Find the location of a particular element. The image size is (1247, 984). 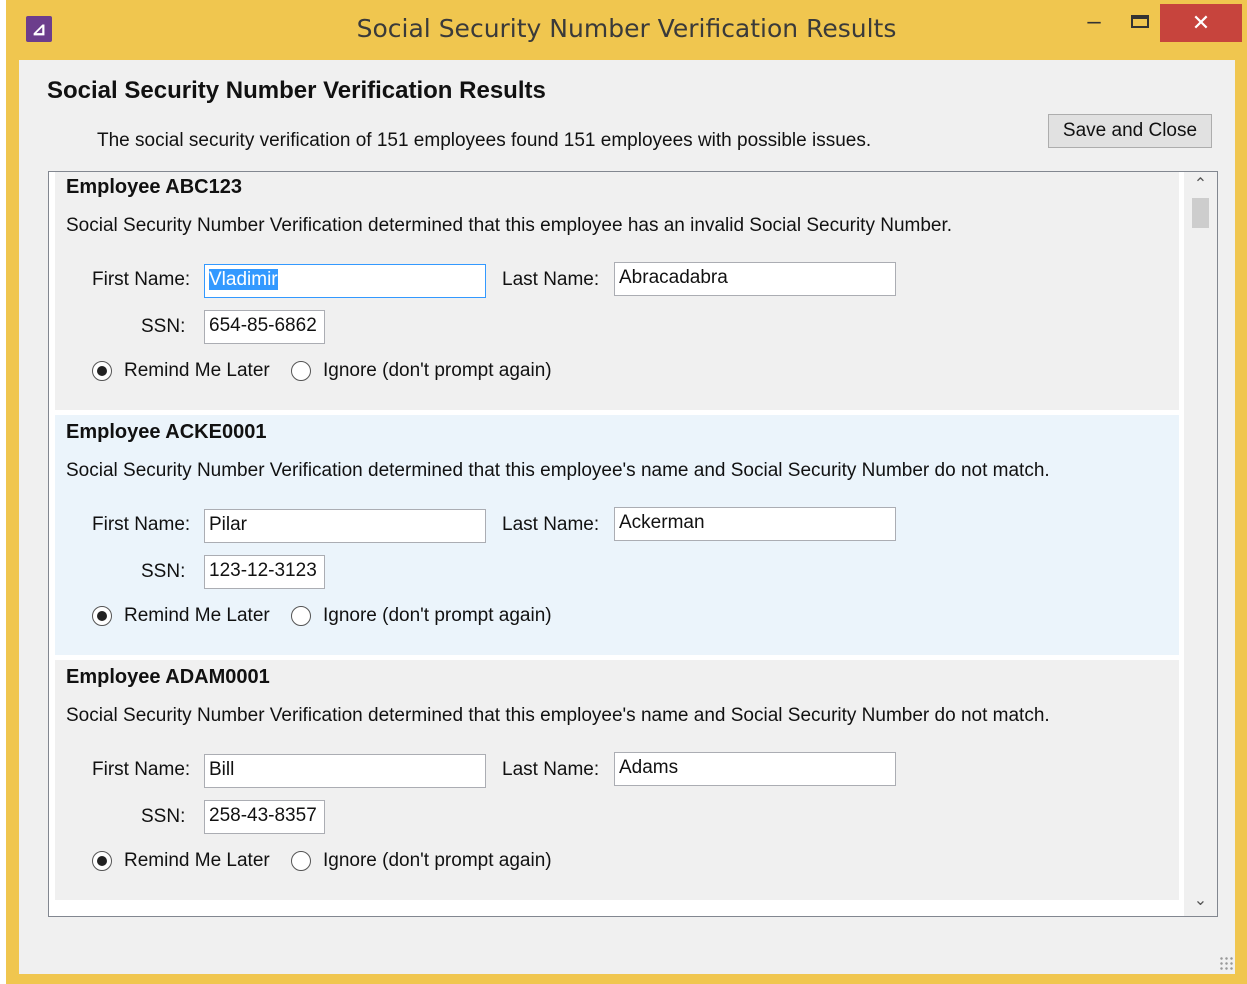

first-name-field: Bill is located at coordinates (345, 771).